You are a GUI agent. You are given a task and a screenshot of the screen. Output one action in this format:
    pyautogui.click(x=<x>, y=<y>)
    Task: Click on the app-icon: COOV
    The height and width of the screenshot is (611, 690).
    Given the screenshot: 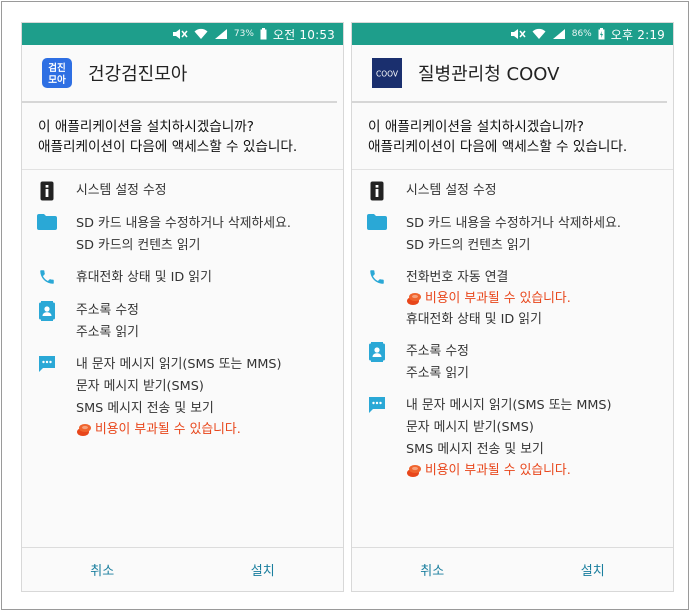 What is the action you would take?
    pyautogui.click(x=387, y=73)
    